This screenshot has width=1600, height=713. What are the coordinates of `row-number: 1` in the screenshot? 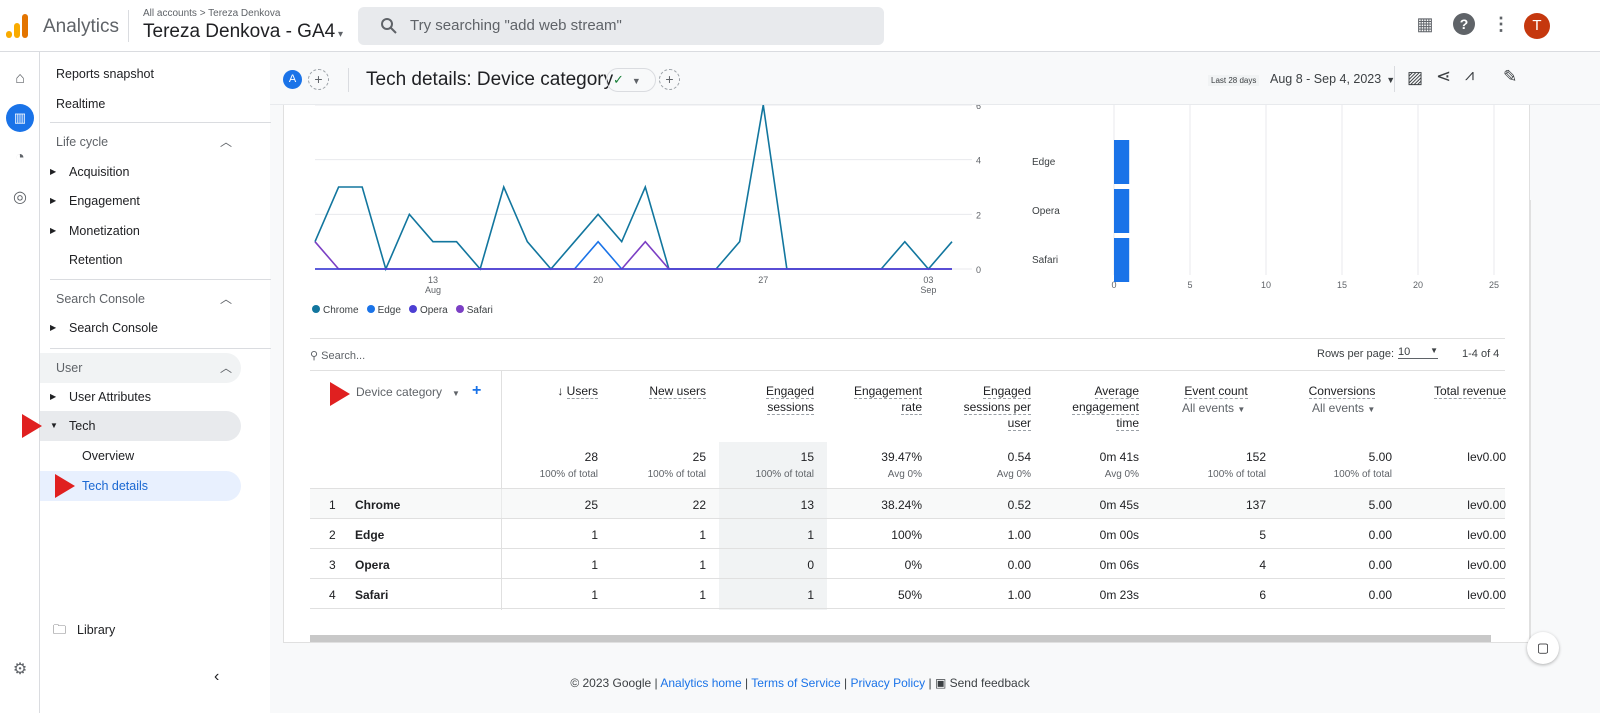 It's located at (332, 505).